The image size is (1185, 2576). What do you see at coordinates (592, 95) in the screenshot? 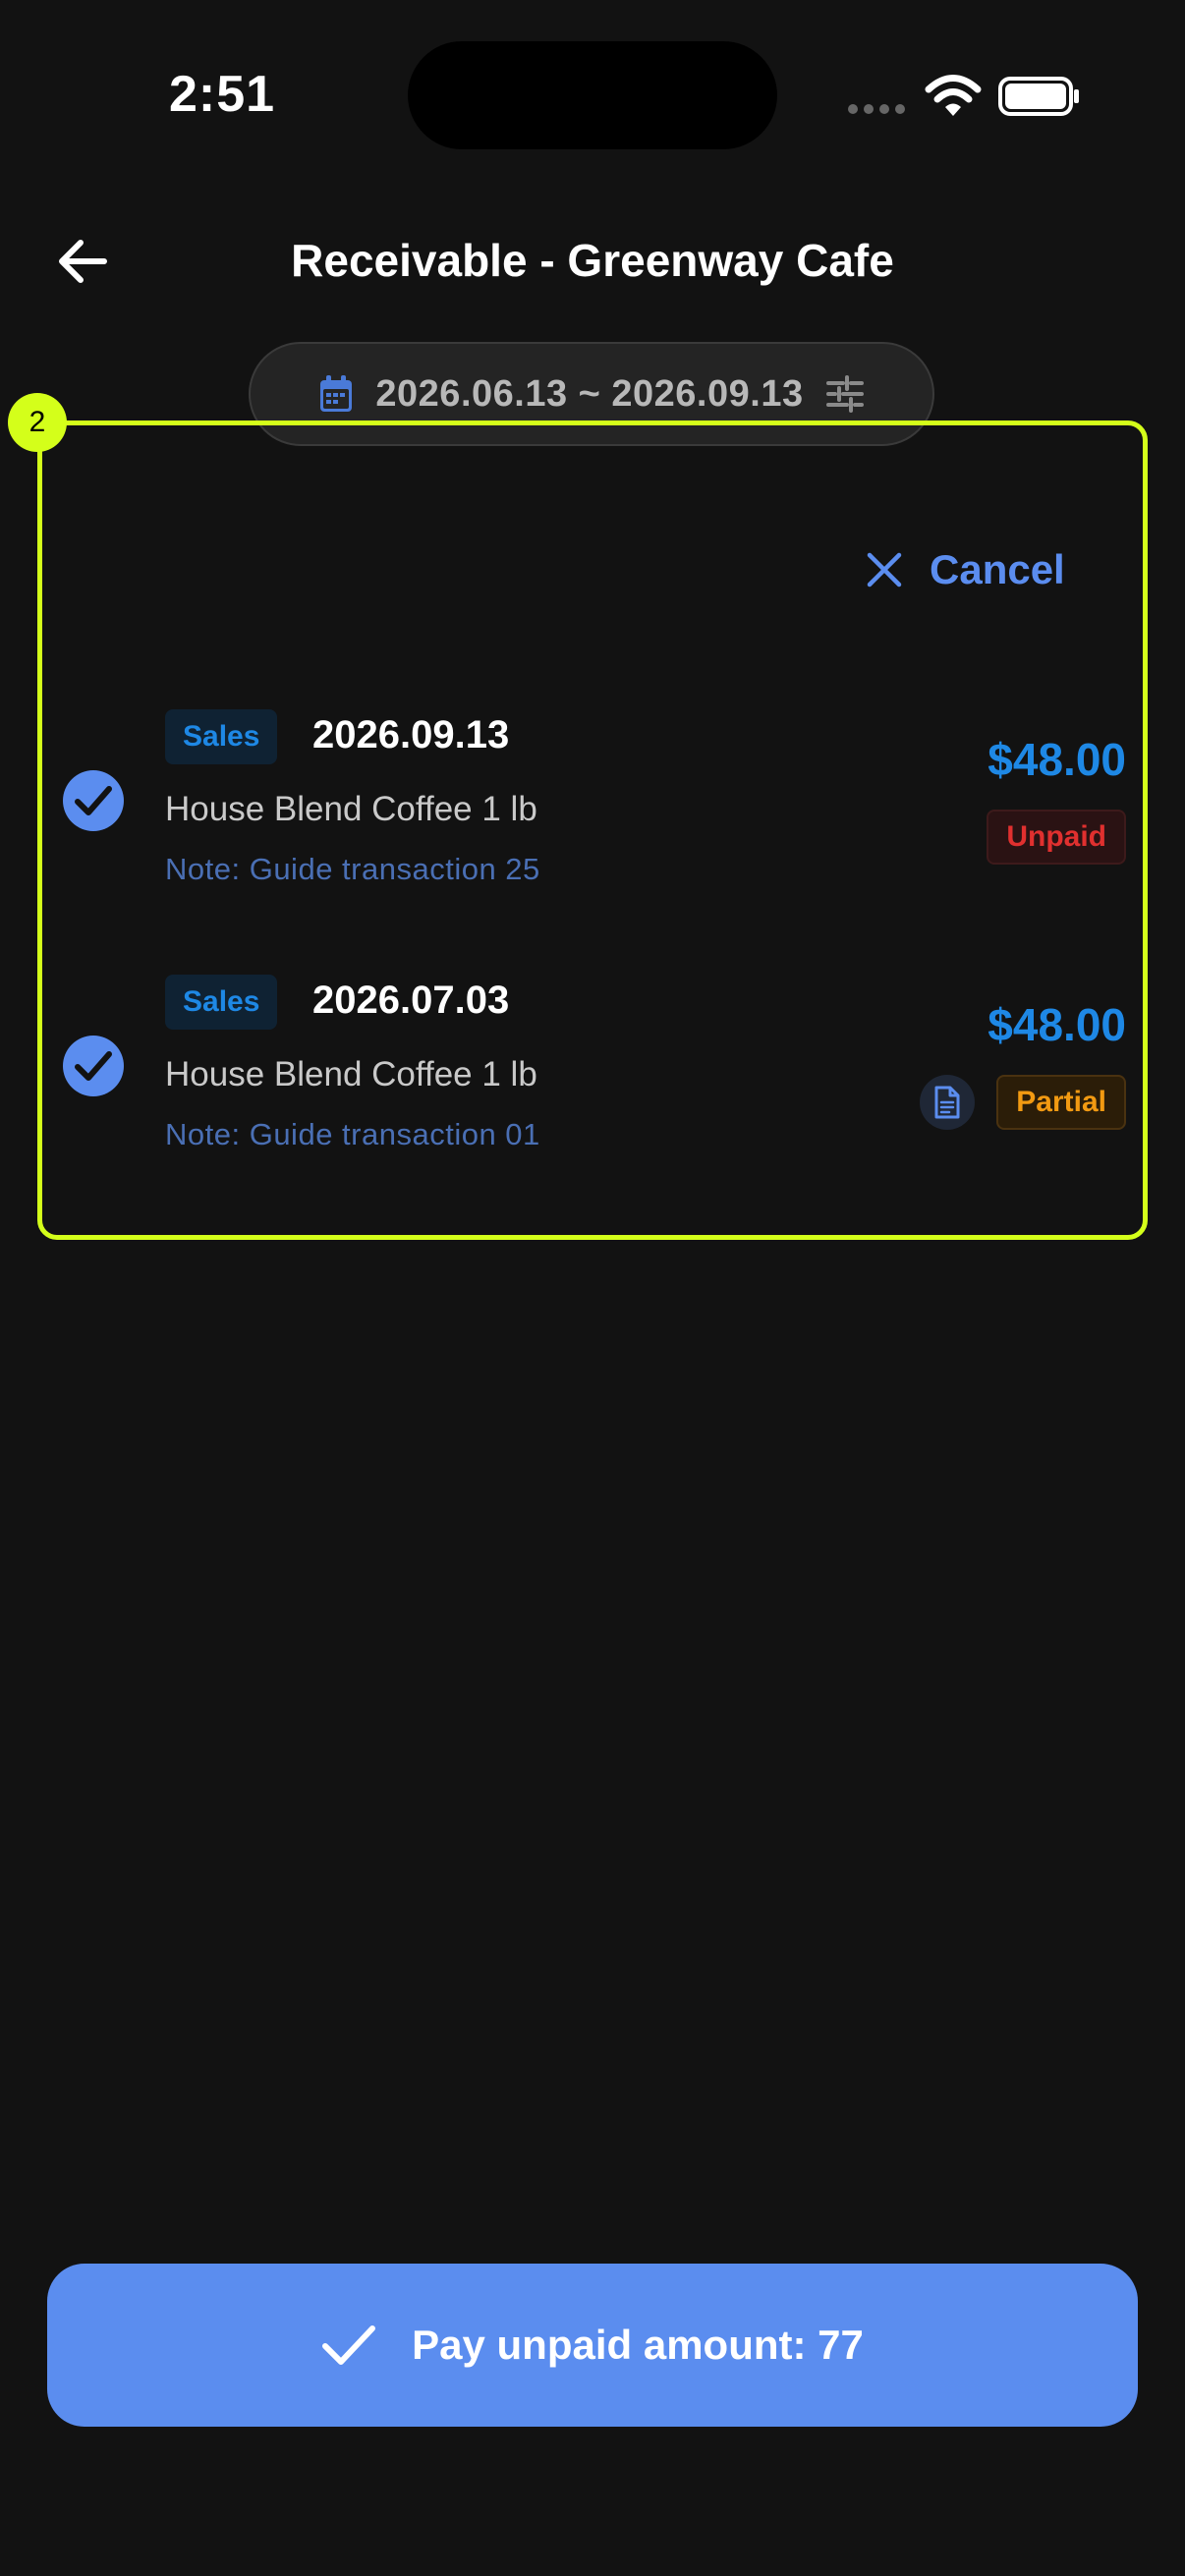
I see `dynamic-island` at bounding box center [592, 95].